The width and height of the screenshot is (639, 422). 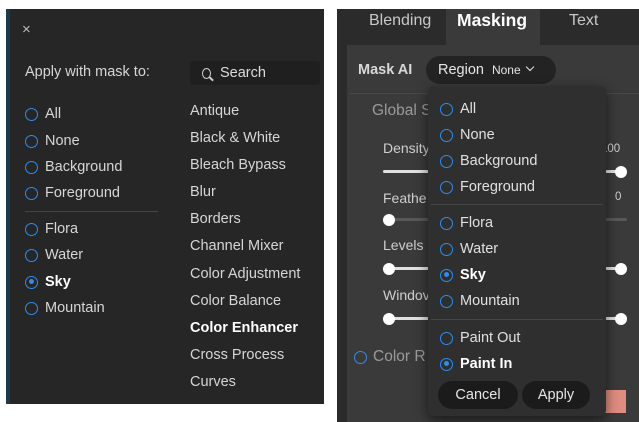 What do you see at coordinates (385, 70) in the screenshot?
I see `mask-ai-label: Mask AI` at bounding box center [385, 70].